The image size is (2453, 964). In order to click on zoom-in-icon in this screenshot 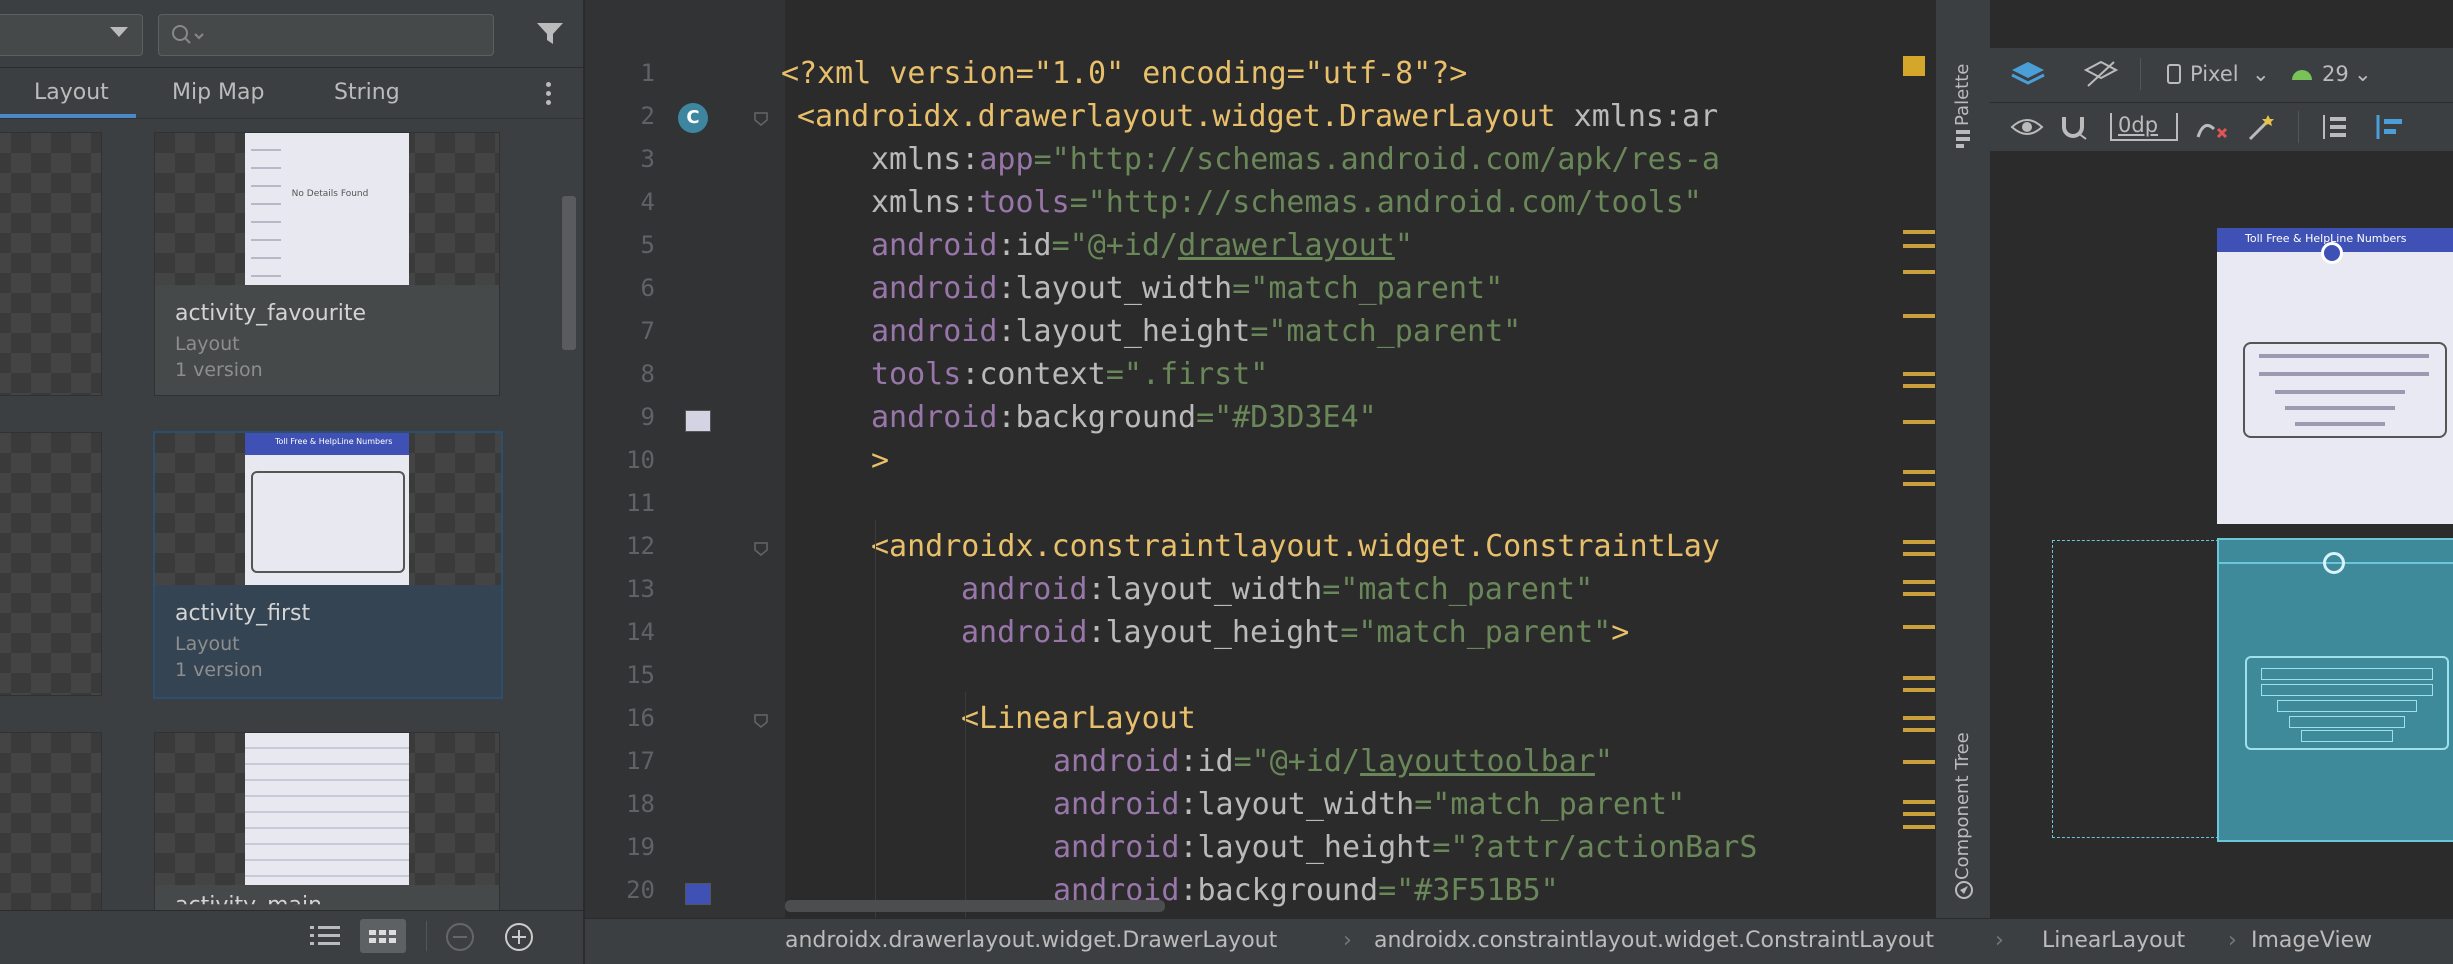, I will do `click(519, 937)`.